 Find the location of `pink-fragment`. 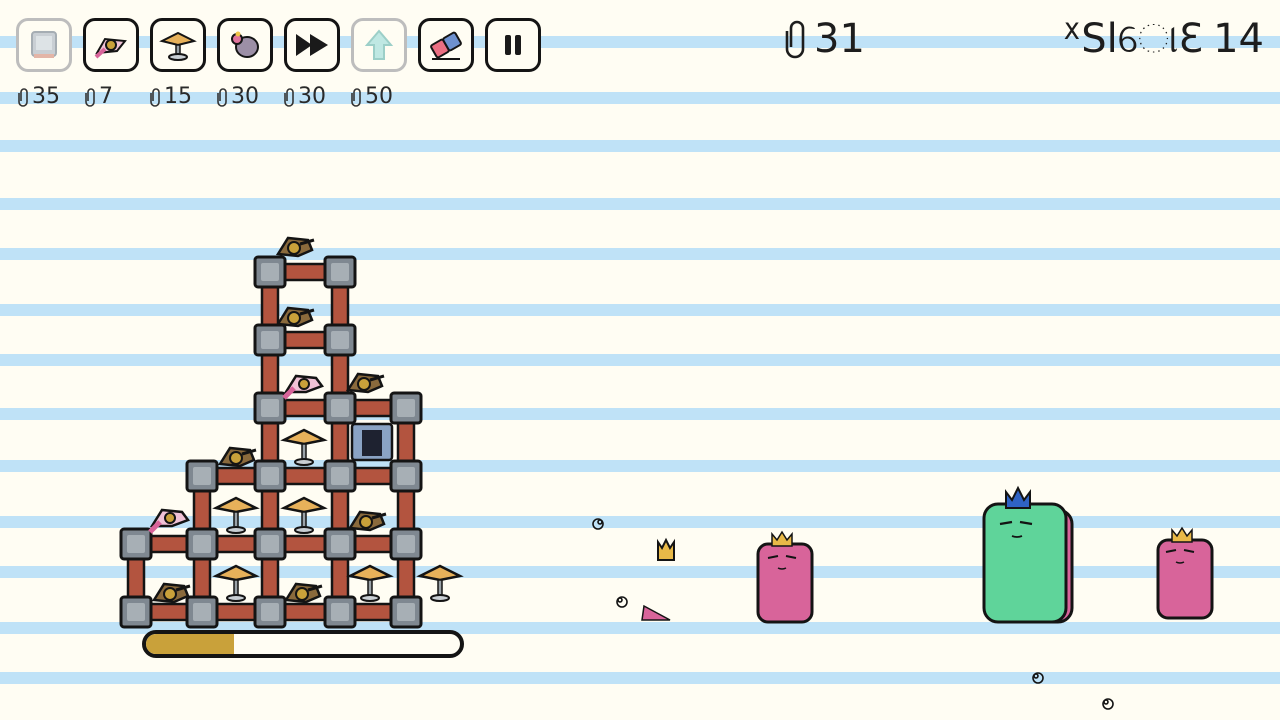

pink-fragment is located at coordinates (656, 612).